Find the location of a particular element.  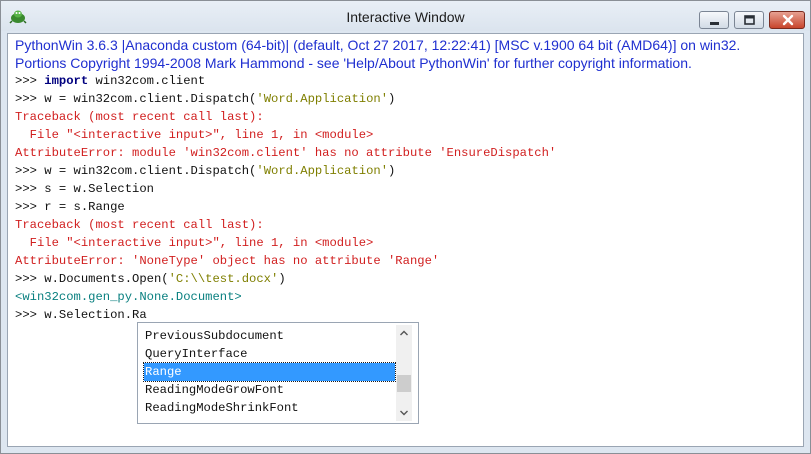

console-line-selection: >>> s = w.Selection is located at coordinates (84, 189).